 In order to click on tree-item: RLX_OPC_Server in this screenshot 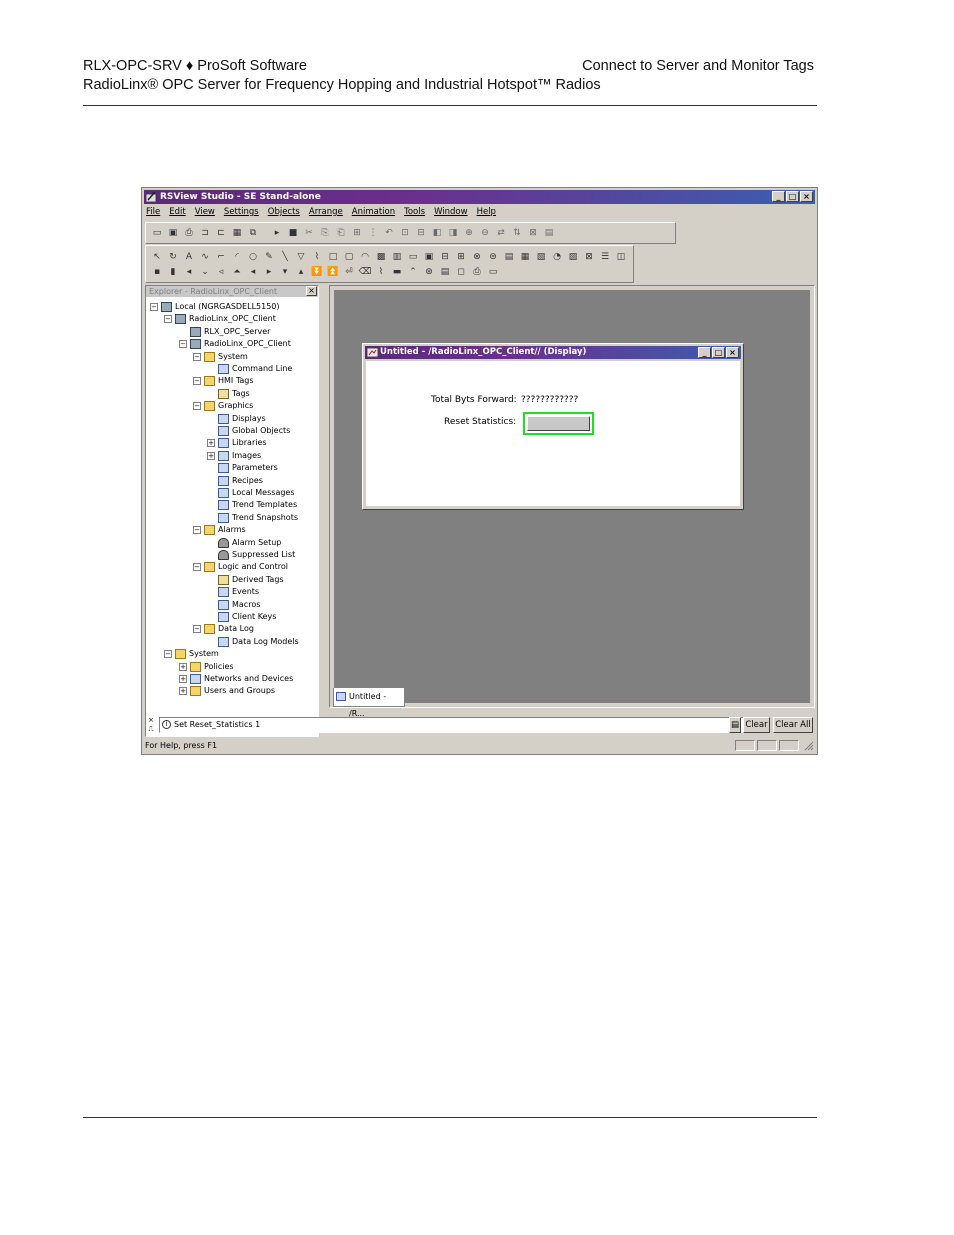, I will do `click(224, 332)`.